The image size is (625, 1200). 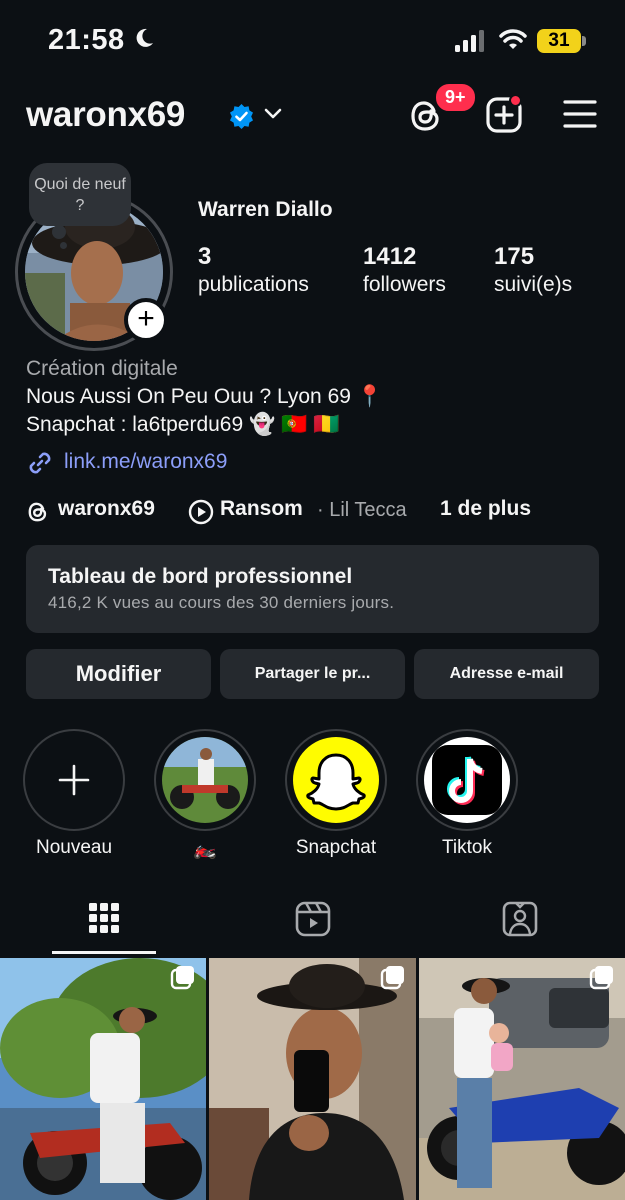 What do you see at coordinates (204, 396) in the screenshot?
I see `bio-line-1: Nous Aussi On Peu Ouu ? Lyon 69 📍` at bounding box center [204, 396].